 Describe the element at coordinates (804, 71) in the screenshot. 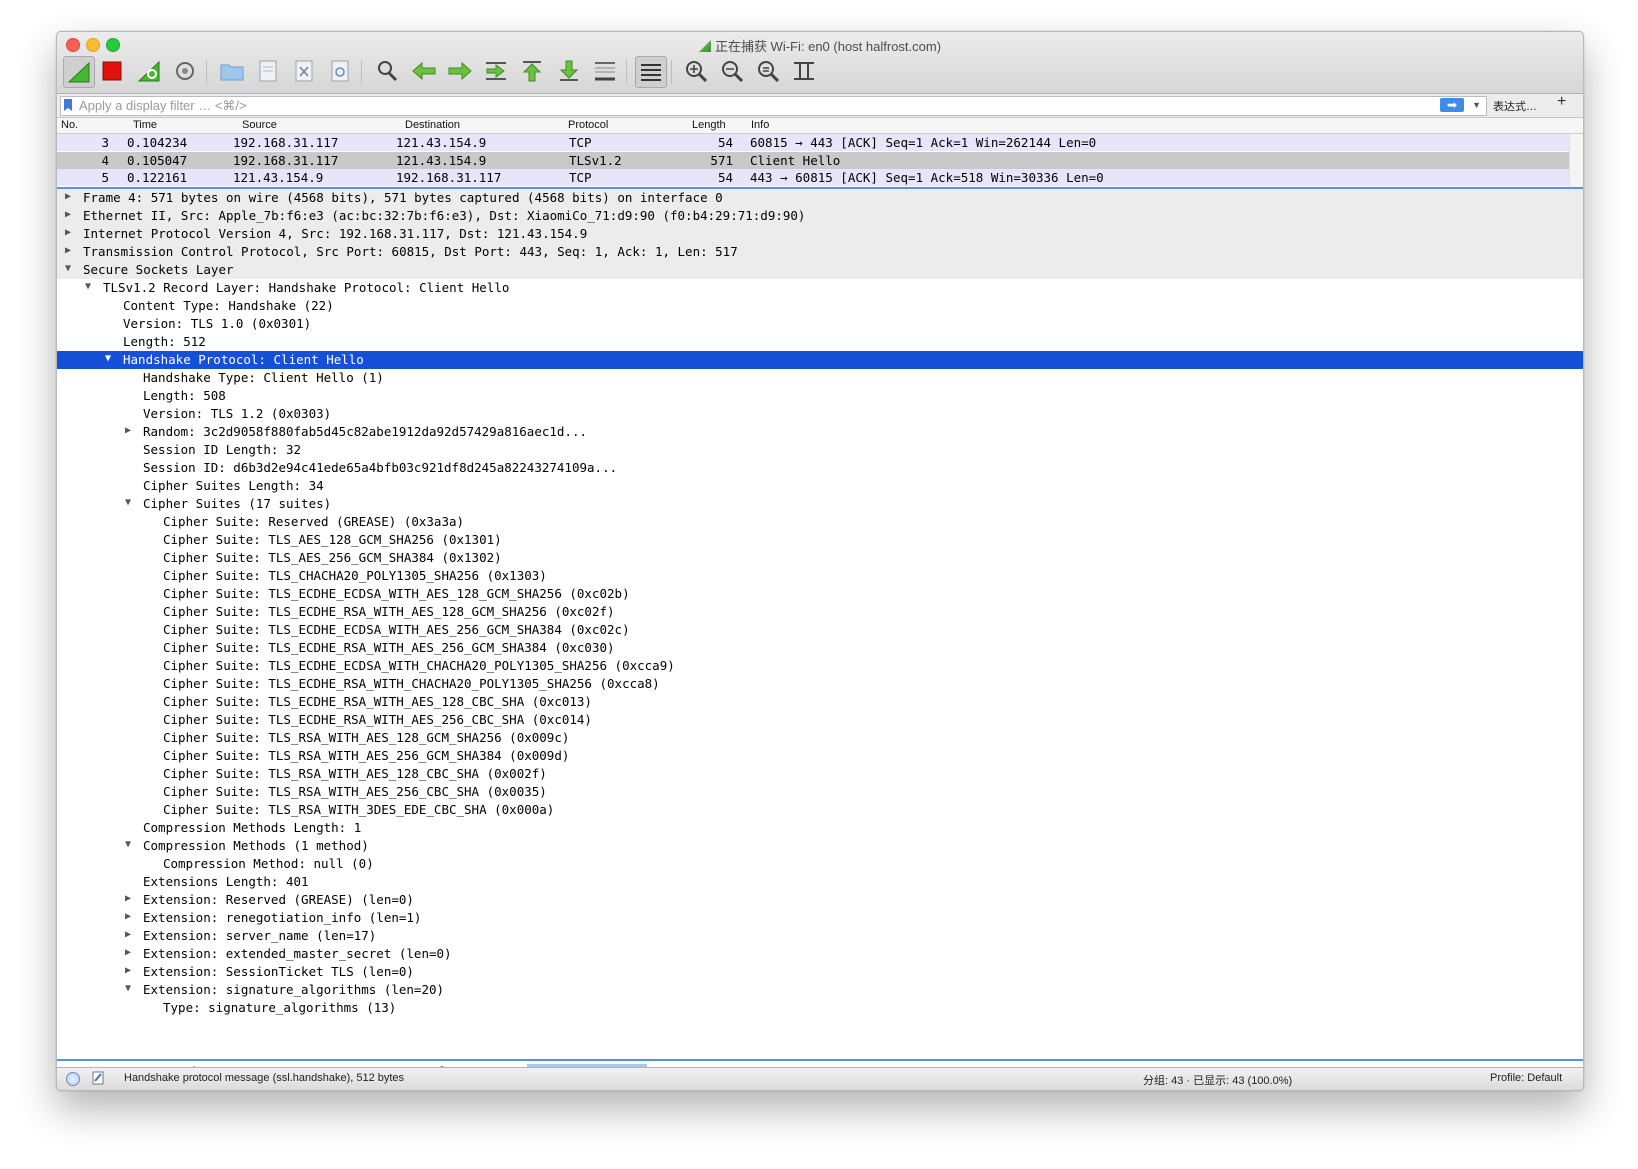

I see `resize-columns-icon` at that location.